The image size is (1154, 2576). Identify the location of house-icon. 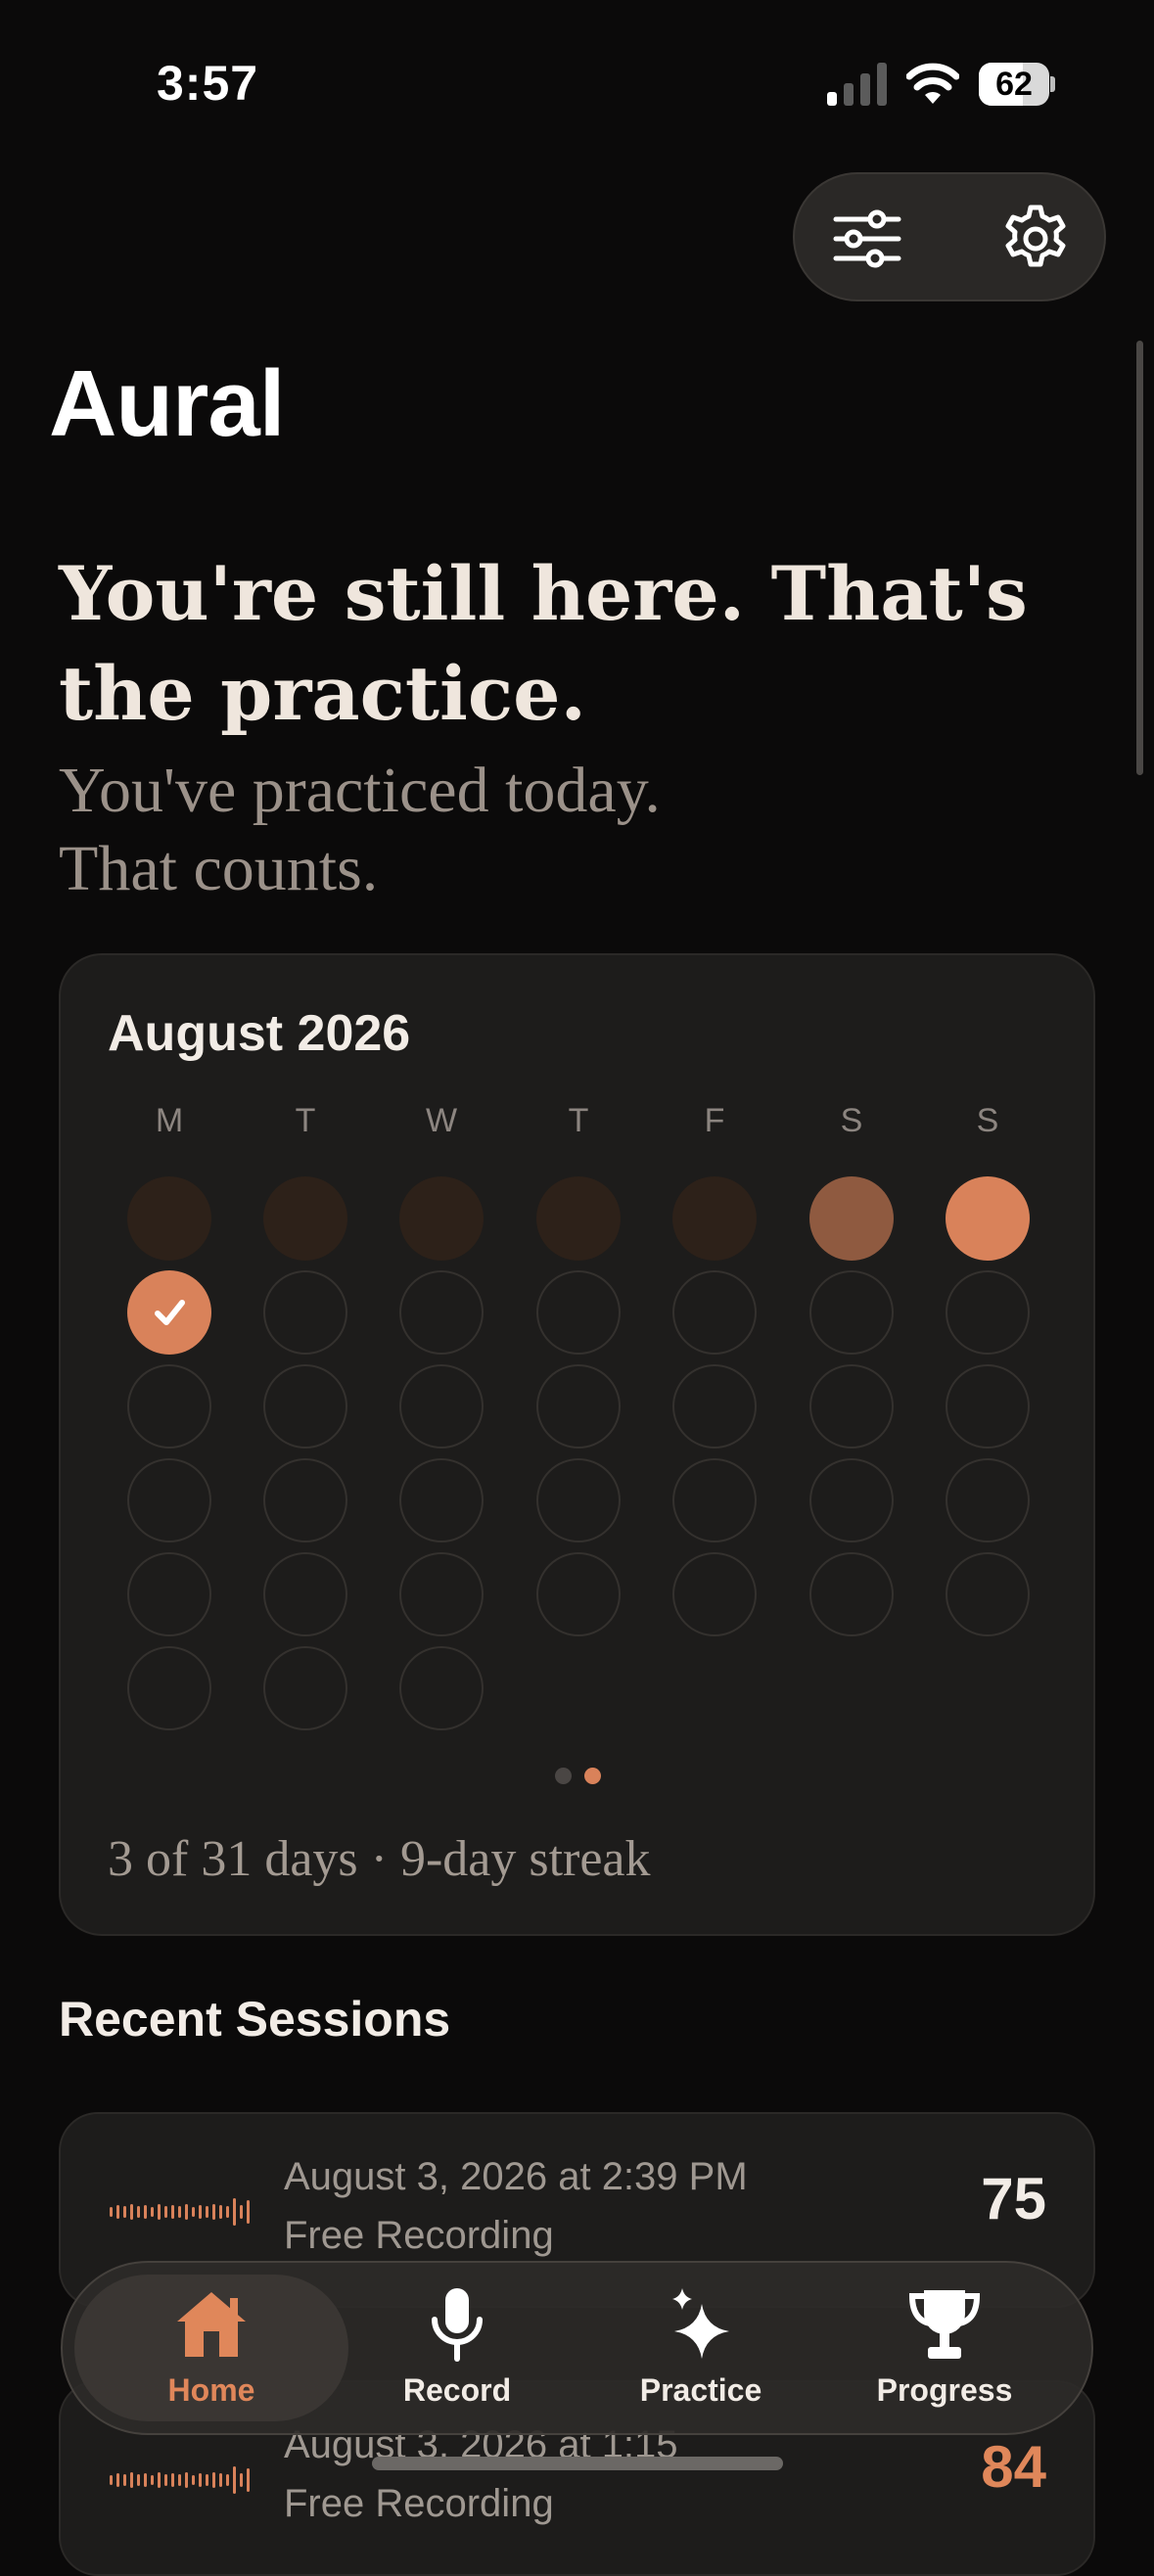
(211, 2324).